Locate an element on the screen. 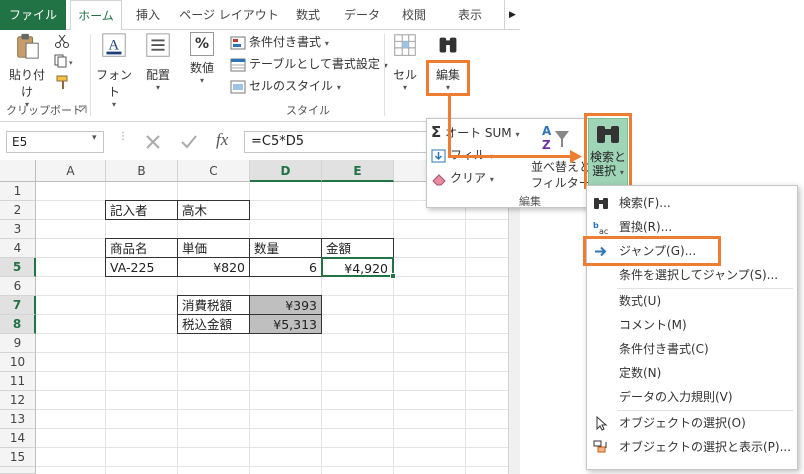 Image resolution: width=804 pixels, height=474 pixels. autosum-button: Σ オート SUM ▾ is located at coordinates (475, 132).